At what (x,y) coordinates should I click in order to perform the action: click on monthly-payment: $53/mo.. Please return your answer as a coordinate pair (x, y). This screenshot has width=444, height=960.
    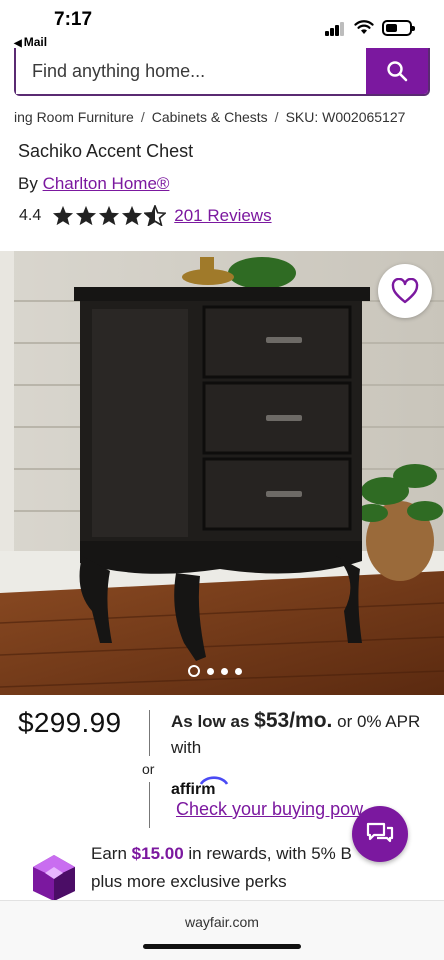
    Looking at the image, I should click on (293, 720).